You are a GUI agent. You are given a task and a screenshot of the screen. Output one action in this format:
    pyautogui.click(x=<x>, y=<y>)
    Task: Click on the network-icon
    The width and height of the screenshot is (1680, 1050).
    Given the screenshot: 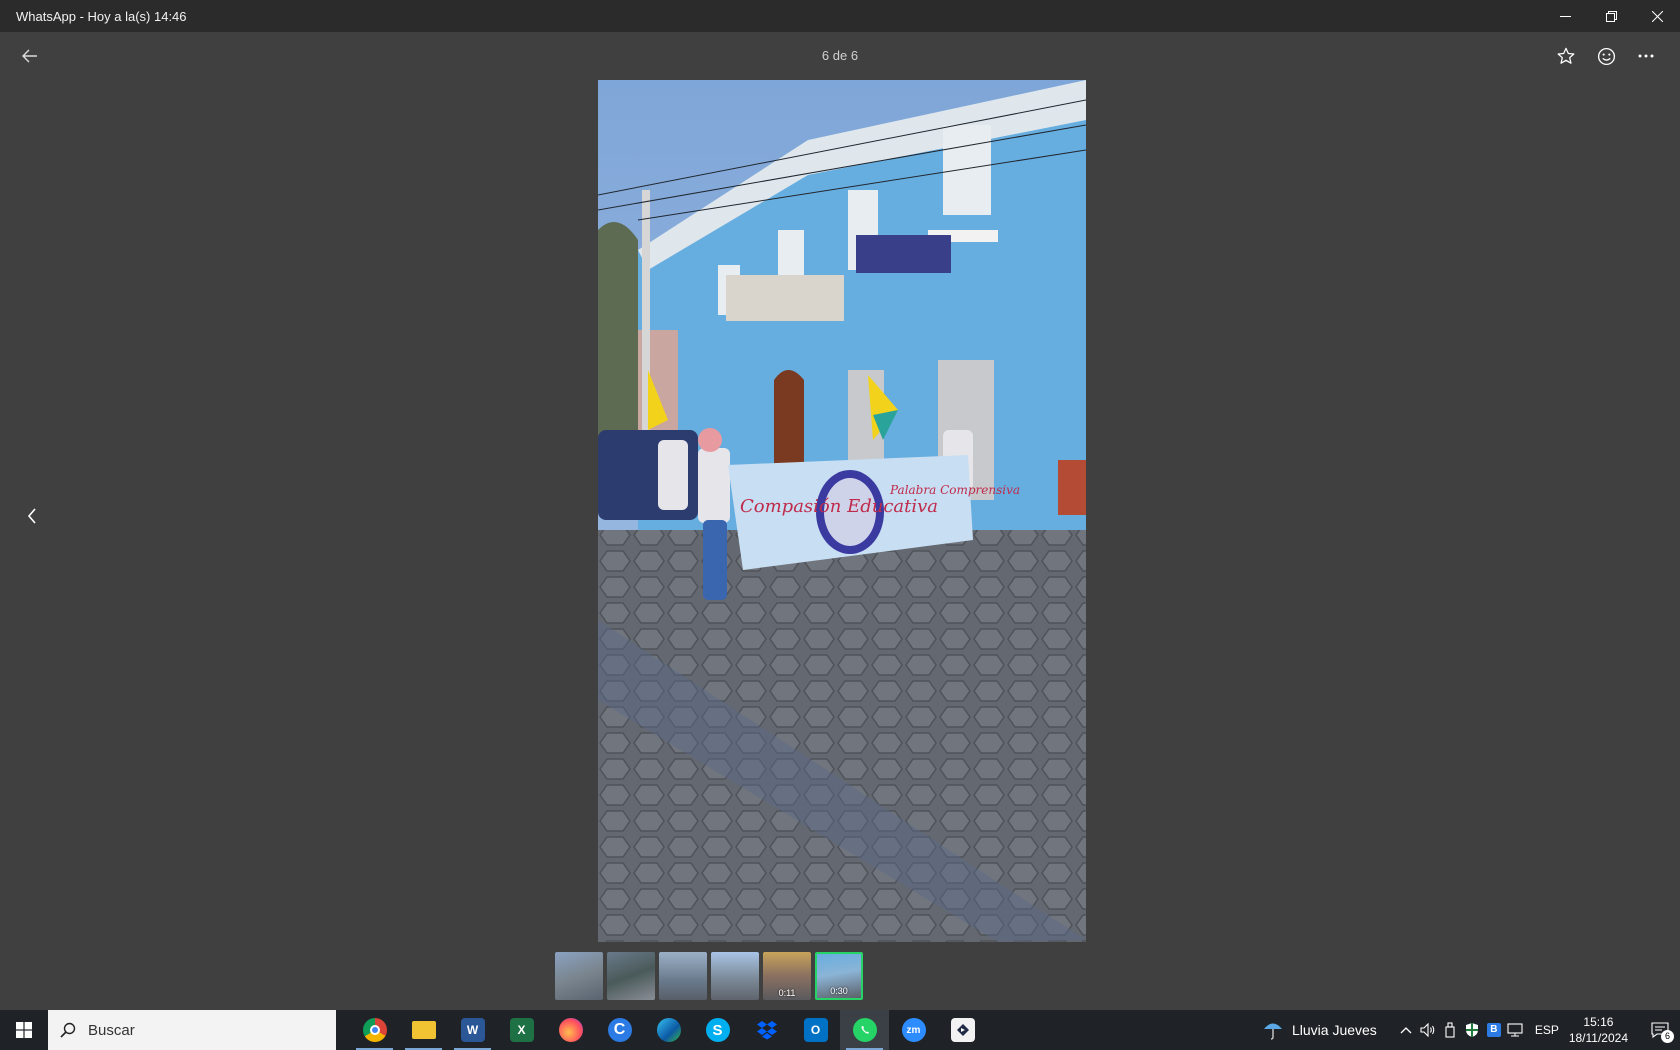 What is the action you would take?
    pyautogui.click(x=1515, y=1030)
    